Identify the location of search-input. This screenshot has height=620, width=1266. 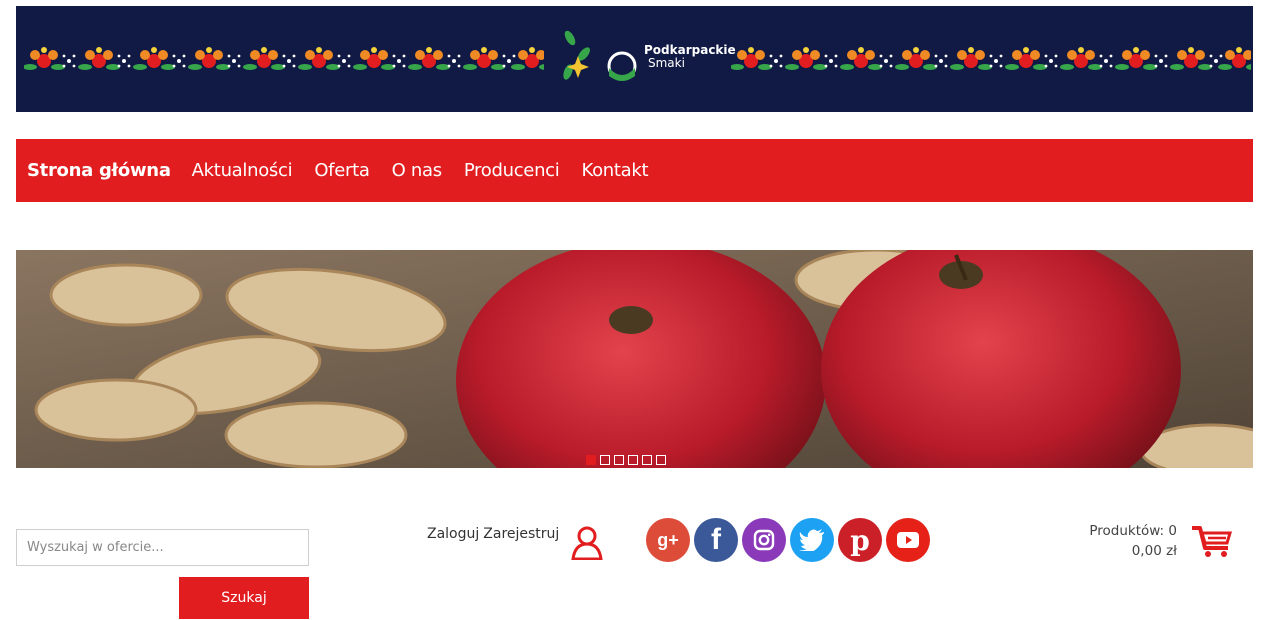
(162, 547).